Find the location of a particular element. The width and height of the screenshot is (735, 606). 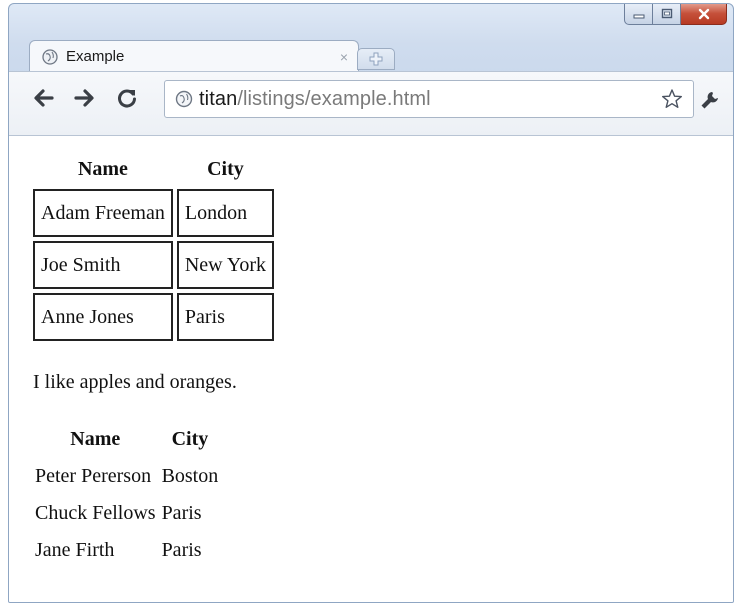

address-bar: titan/listings/example.html is located at coordinates (429, 99).